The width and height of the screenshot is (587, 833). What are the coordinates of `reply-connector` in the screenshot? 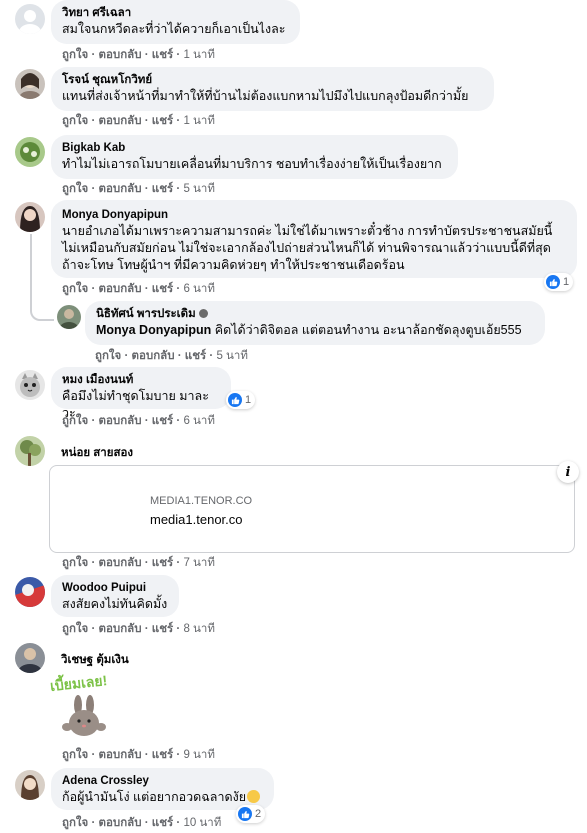 It's located at (42, 277).